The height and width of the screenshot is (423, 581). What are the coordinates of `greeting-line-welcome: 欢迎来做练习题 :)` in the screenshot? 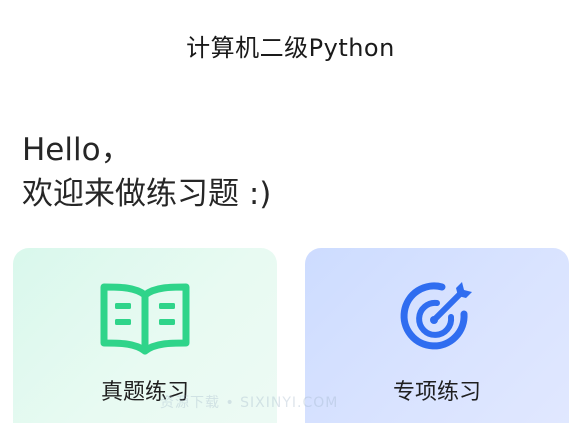 It's located at (147, 194).